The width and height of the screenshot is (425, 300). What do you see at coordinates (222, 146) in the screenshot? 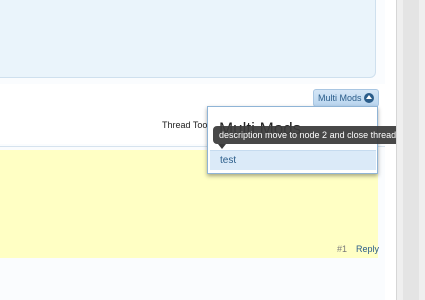
I see `tooltip-arrow` at bounding box center [222, 146].